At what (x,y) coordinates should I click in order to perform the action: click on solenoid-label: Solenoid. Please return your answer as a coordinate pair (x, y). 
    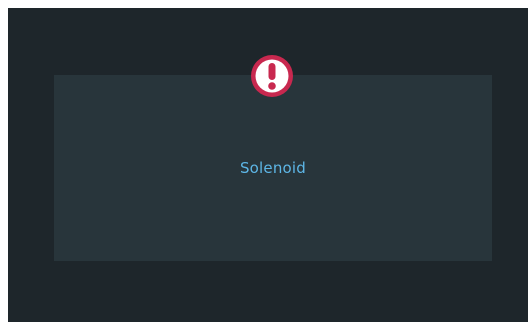
    Looking at the image, I should click on (273, 168).